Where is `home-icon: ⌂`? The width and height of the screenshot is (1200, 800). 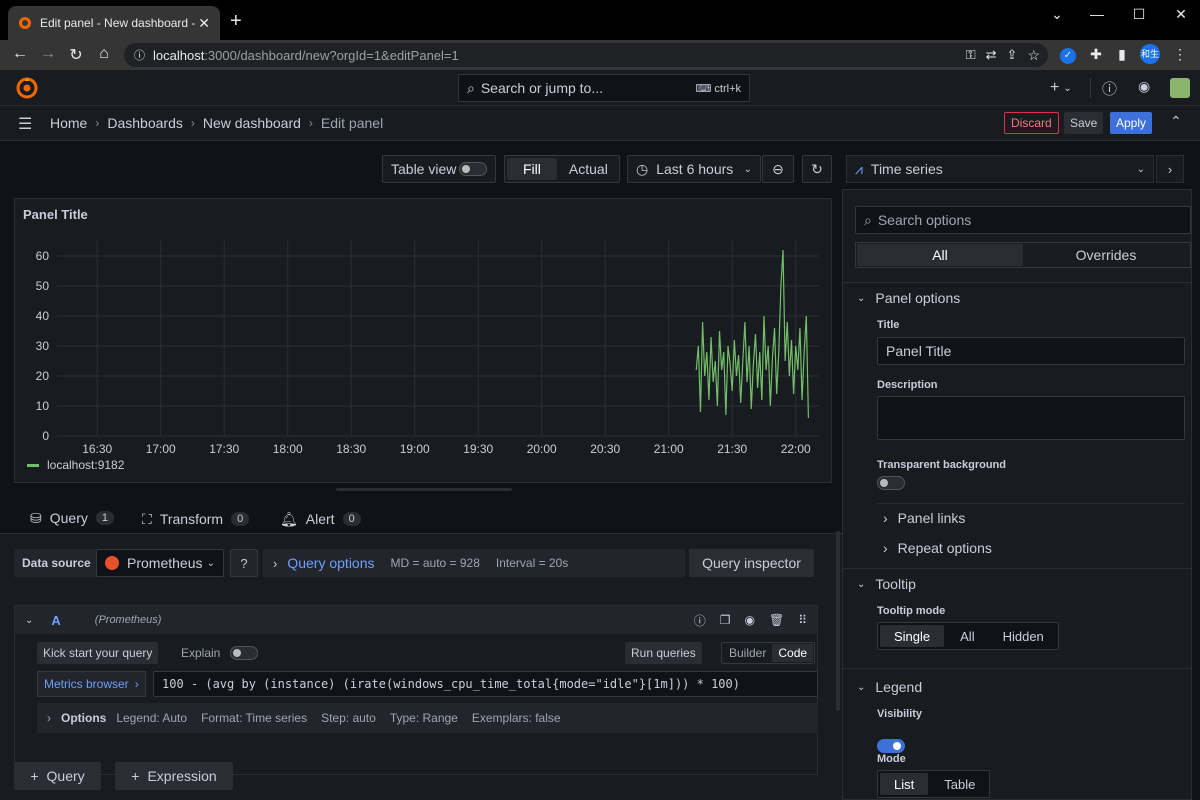
home-icon: ⌂ is located at coordinates (104, 54).